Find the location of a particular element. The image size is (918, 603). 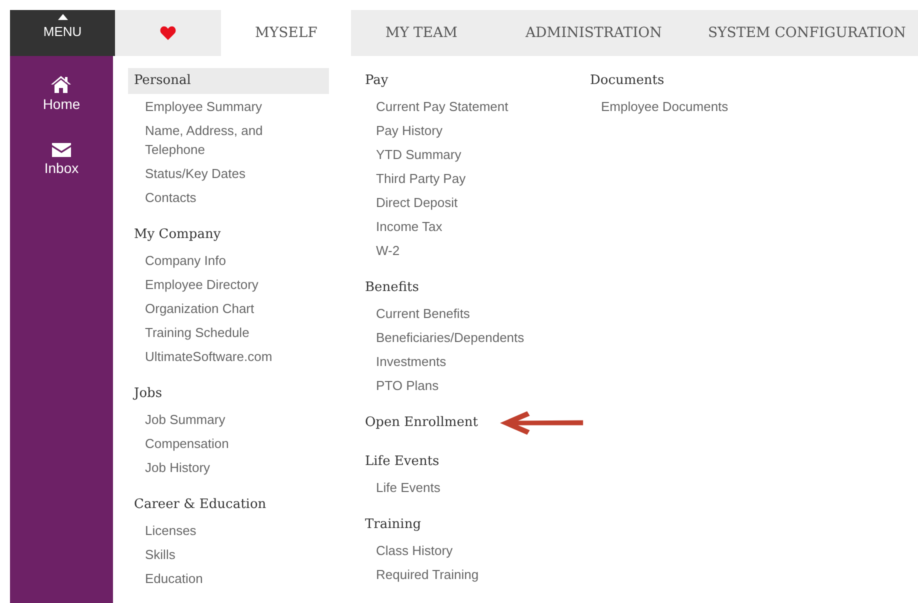

section-heading: Life Events is located at coordinates (402, 462).